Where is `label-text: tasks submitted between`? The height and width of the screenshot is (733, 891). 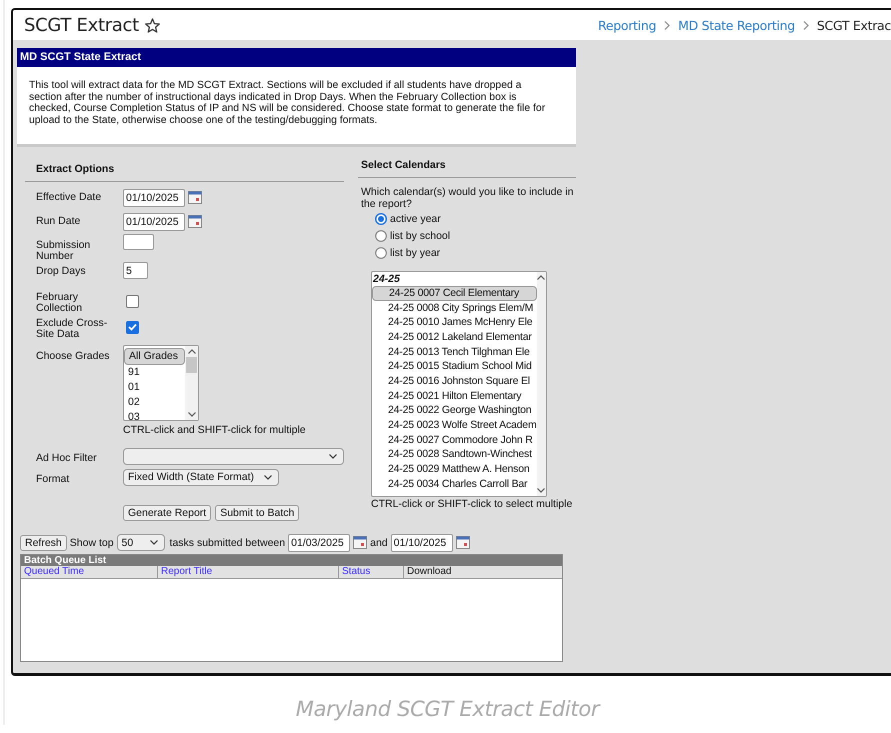 label-text: tasks submitted between is located at coordinates (228, 542).